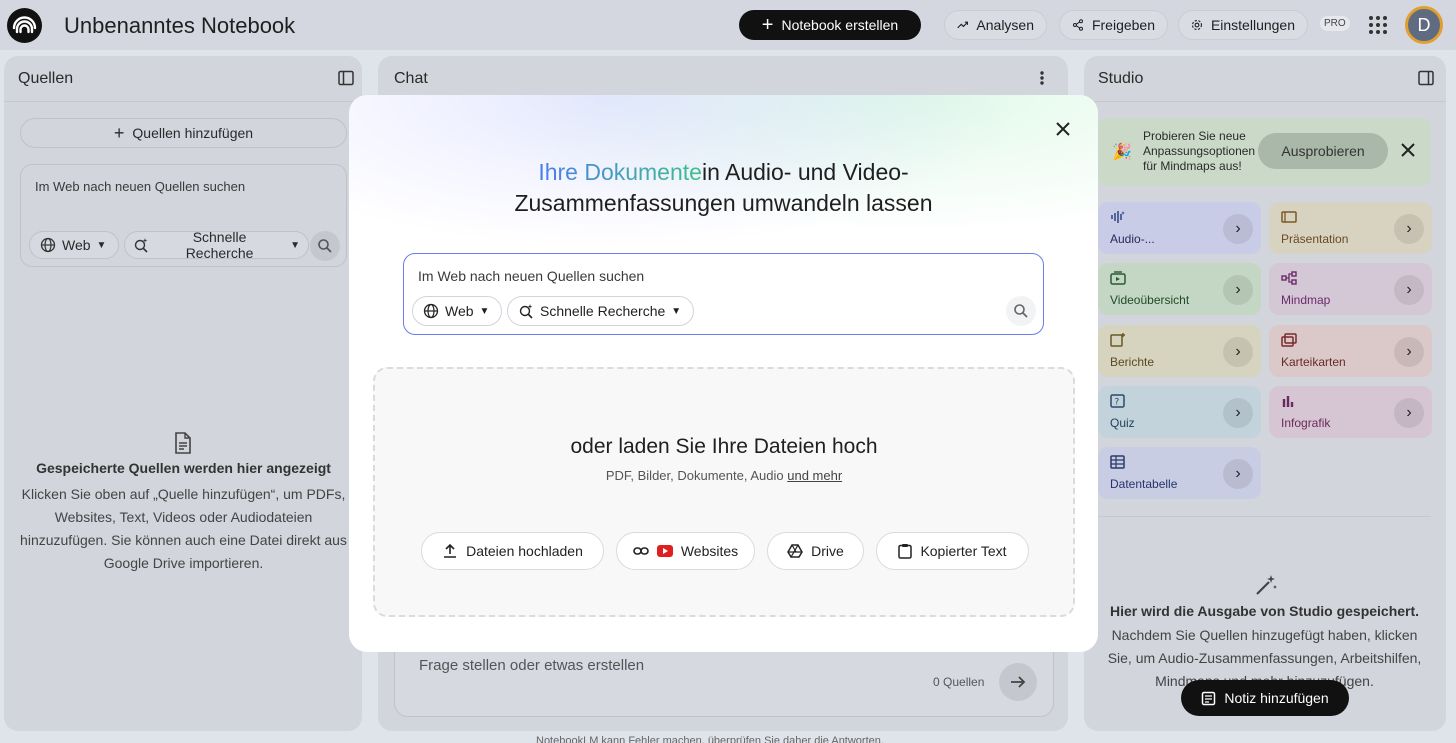  What do you see at coordinates (1179, 412) in the screenshot?
I see `studio-card-quiz: ? Quiz ›` at bounding box center [1179, 412].